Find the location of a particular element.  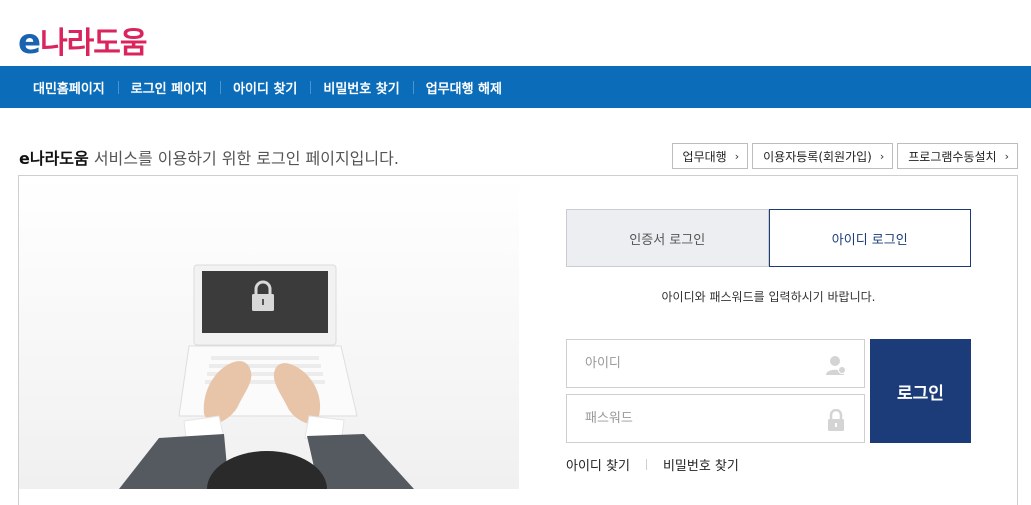

signup-button-label: 이용자등록(회원가입) is located at coordinates (817, 156).